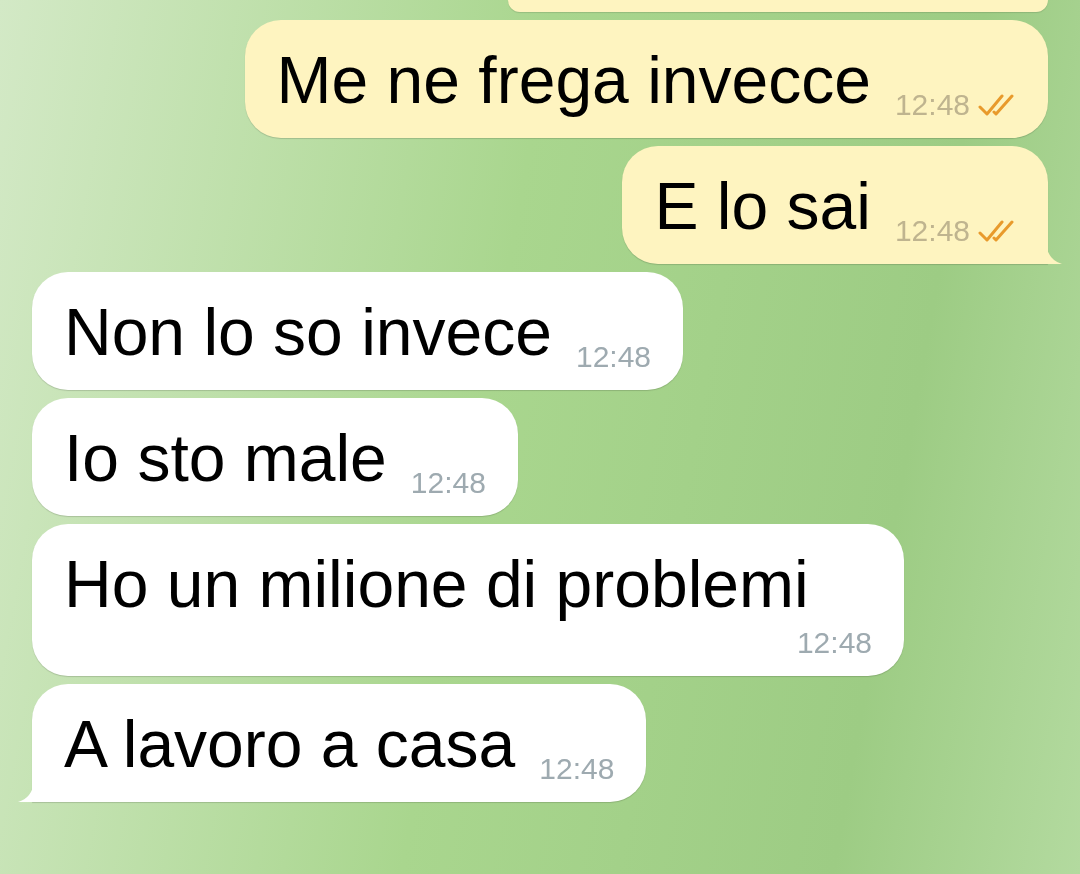 This screenshot has height=874, width=1080. What do you see at coordinates (225, 458) in the screenshot?
I see `message-text: Io sto male` at bounding box center [225, 458].